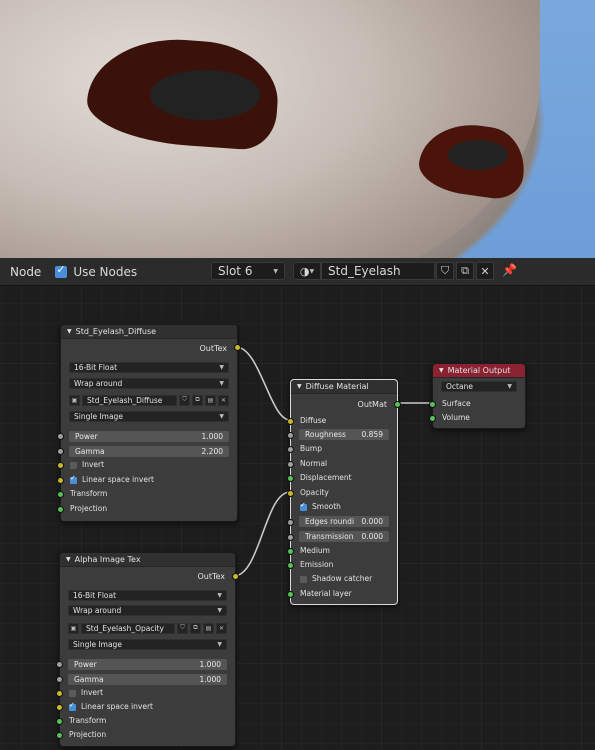 The width and height of the screenshot is (595, 750). What do you see at coordinates (509, 270) in the screenshot?
I see `pin-icon: 📌` at bounding box center [509, 270].